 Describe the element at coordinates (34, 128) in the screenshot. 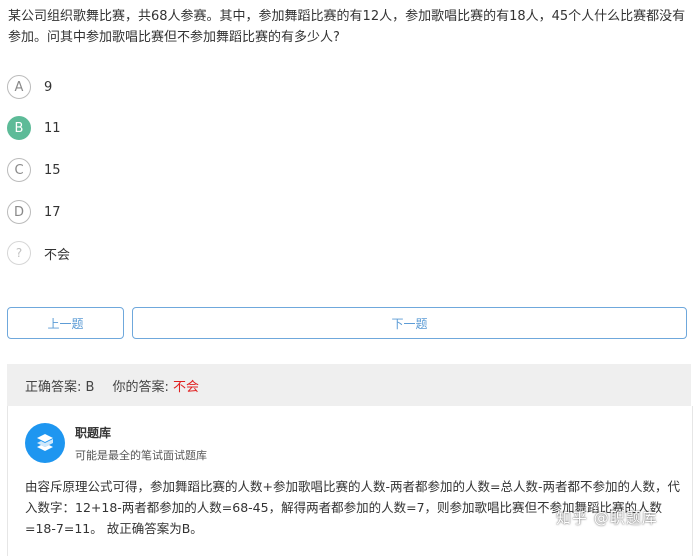

I see `option-b: B 11` at that location.